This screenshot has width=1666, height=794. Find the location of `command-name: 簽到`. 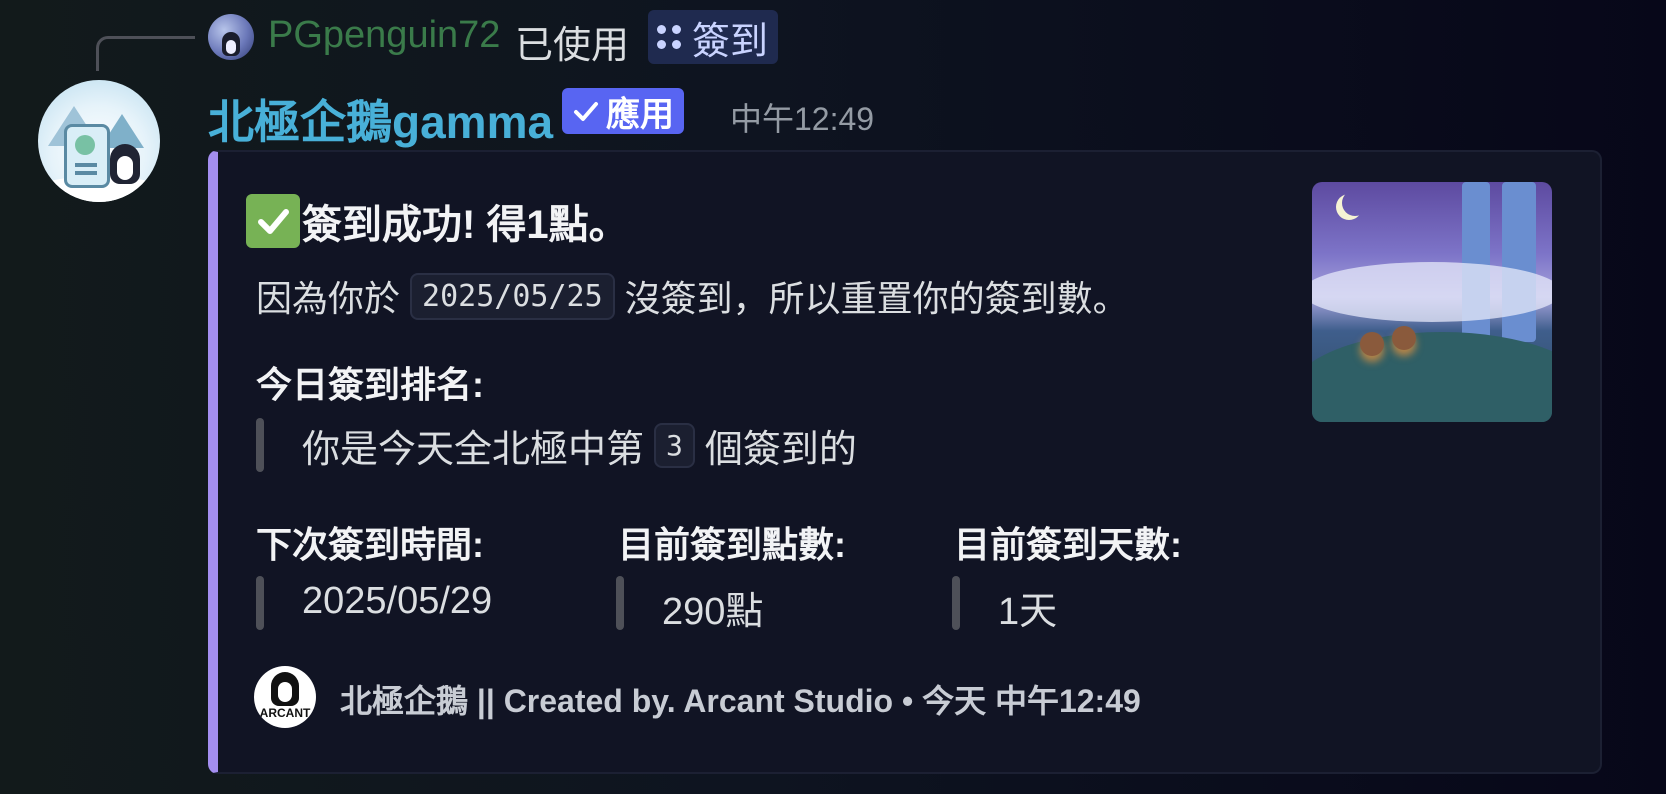

command-name: 簽到 is located at coordinates (730, 41).